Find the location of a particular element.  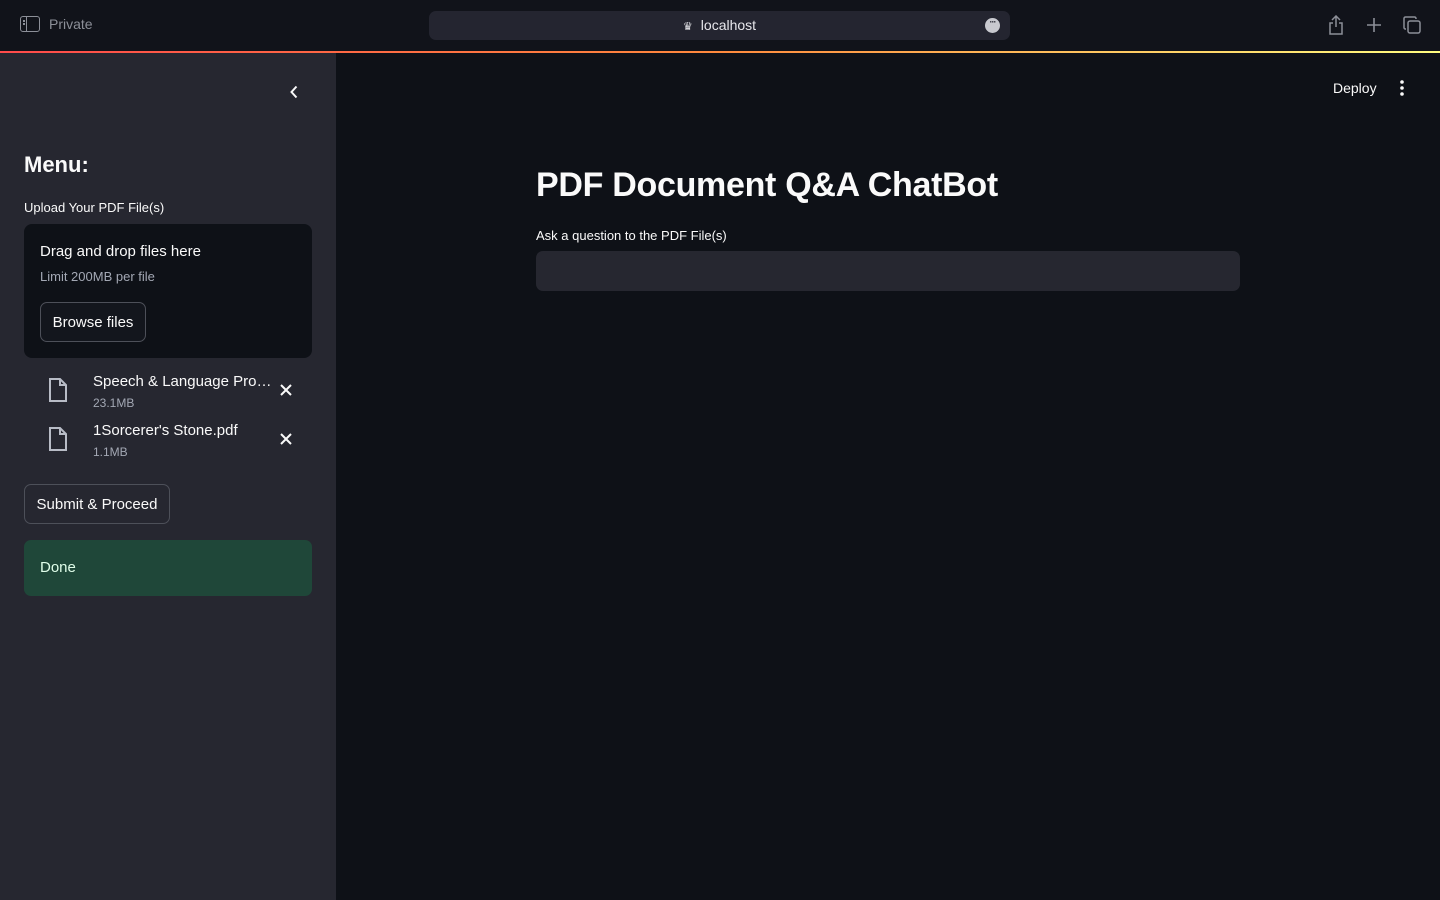

file-name: 1Sorcerer's Stone.pdf is located at coordinates (165, 430).